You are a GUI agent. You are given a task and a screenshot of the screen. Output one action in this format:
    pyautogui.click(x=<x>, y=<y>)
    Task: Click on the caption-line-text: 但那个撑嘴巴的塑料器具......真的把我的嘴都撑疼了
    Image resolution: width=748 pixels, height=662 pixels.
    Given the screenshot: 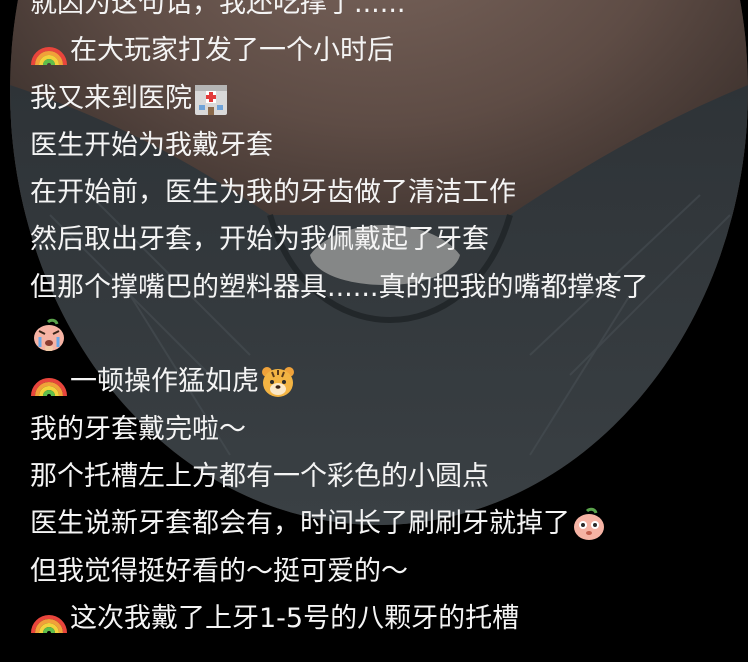 What is the action you would take?
    pyautogui.click(x=339, y=287)
    